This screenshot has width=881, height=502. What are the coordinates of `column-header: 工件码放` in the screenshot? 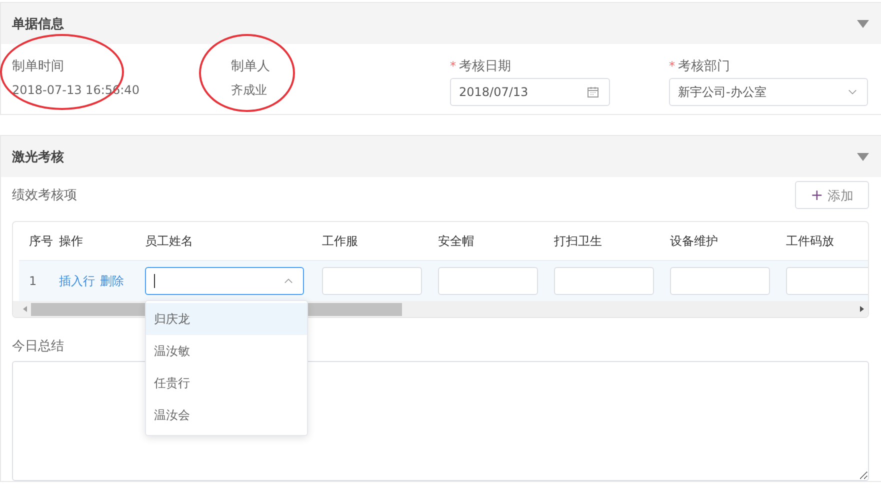 It's located at (810, 241).